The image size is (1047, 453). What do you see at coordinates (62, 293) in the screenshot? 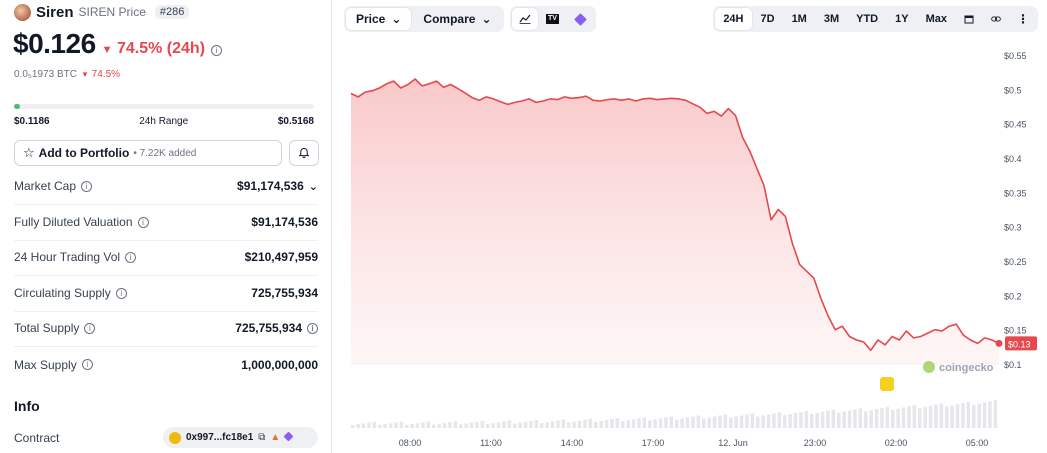
I see `stat-label-text: Circulating Supply` at bounding box center [62, 293].